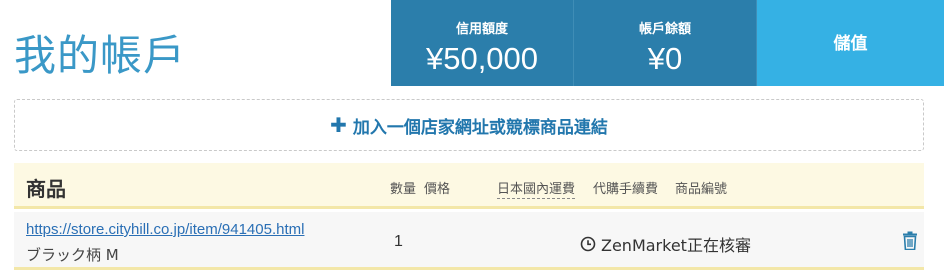 This screenshot has height=278, width=944. I want to click on column-domestic-shipping: 日本國內運費, so click(536, 188).